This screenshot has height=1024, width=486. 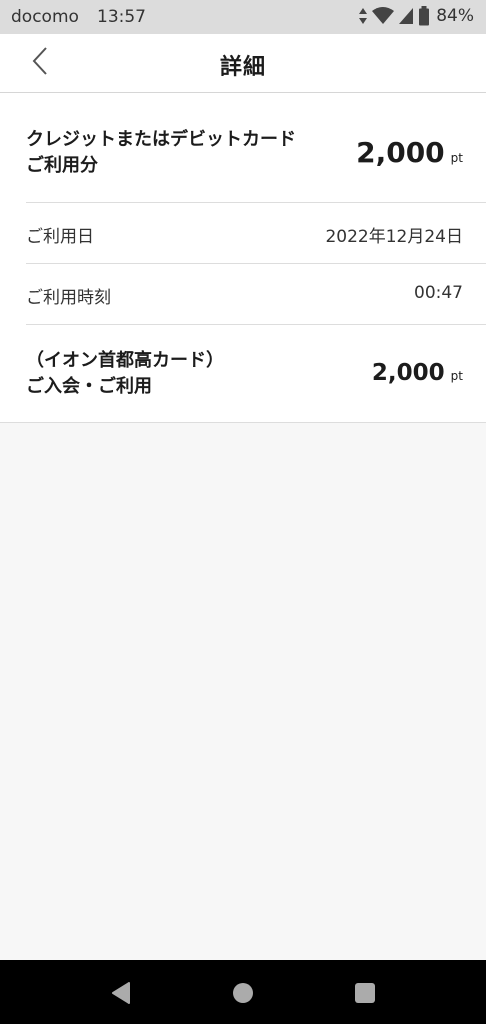 I want to click on recents-square-icon, so click(x=365, y=997).